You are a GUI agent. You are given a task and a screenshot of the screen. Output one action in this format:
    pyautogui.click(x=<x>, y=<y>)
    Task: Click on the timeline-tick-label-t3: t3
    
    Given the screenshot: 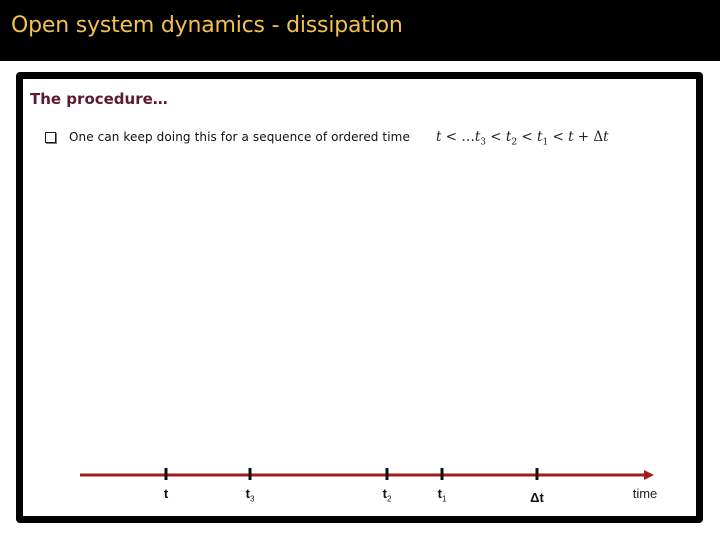 What is the action you would take?
    pyautogui.click(x=250, y=495)
    